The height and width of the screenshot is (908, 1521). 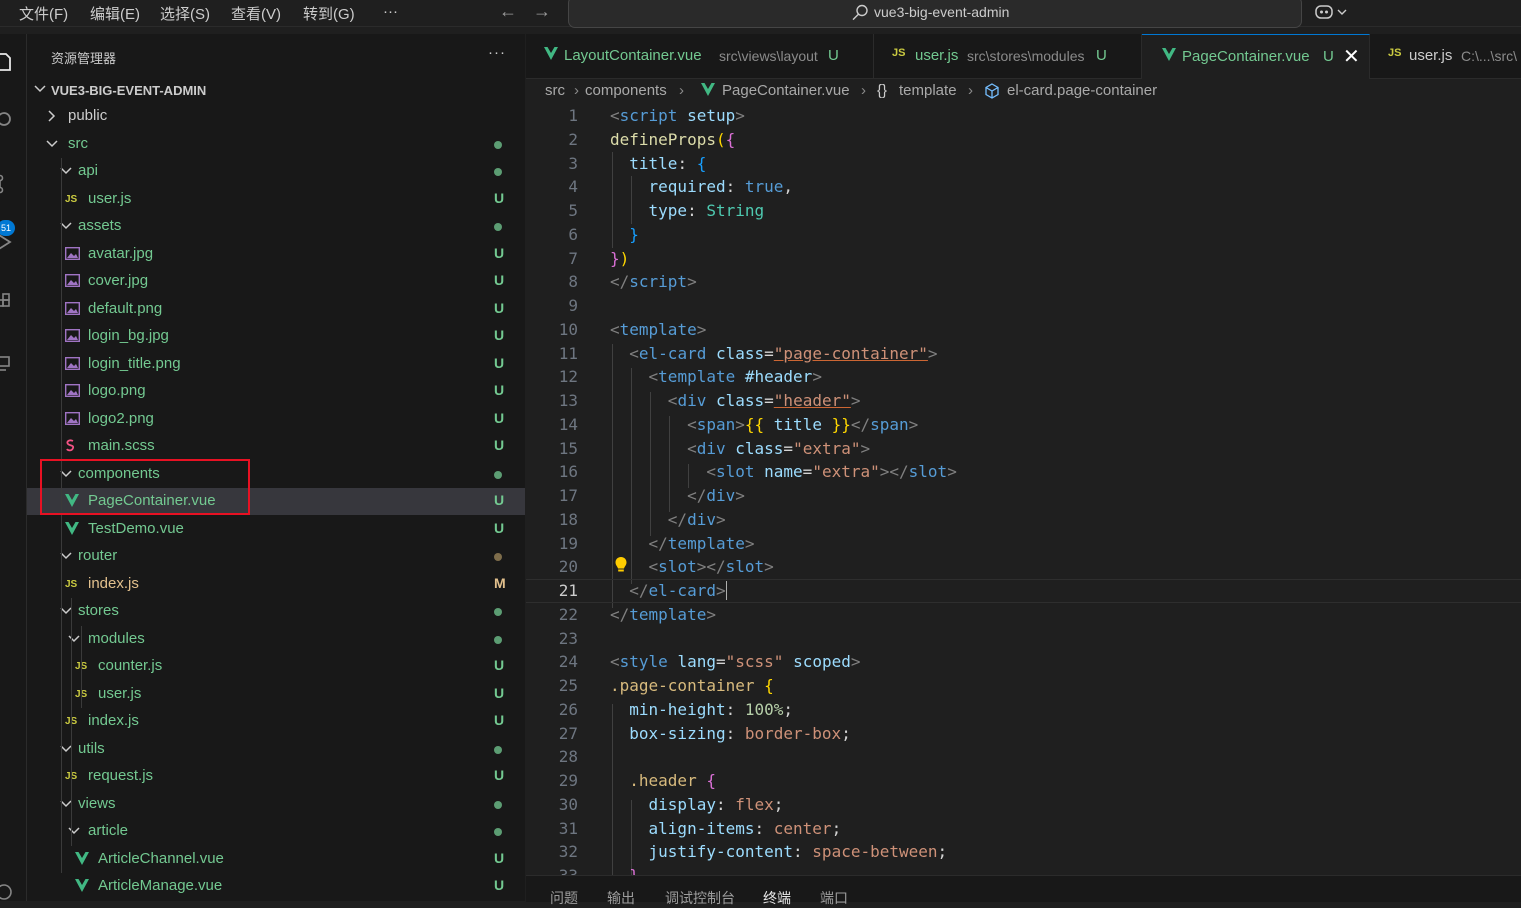 I want to click on code-text: .page-container {, so click(x=692, y=685).